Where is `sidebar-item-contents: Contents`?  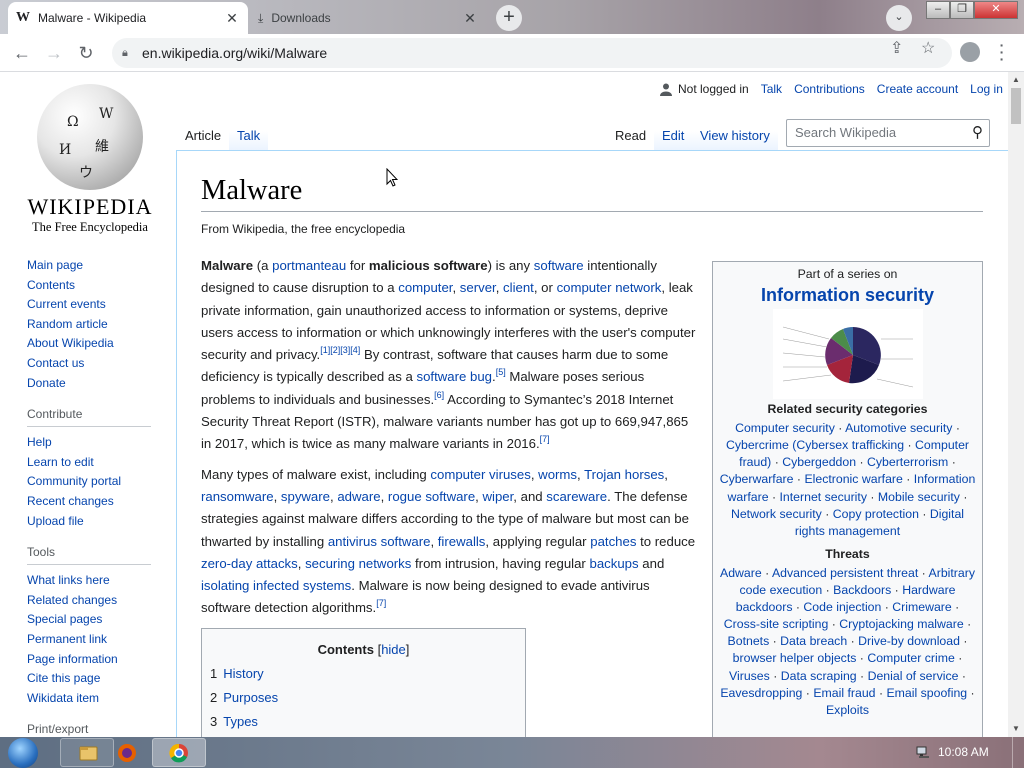 sidebar-item-contents: Contents is located at coordinates (102, 286).